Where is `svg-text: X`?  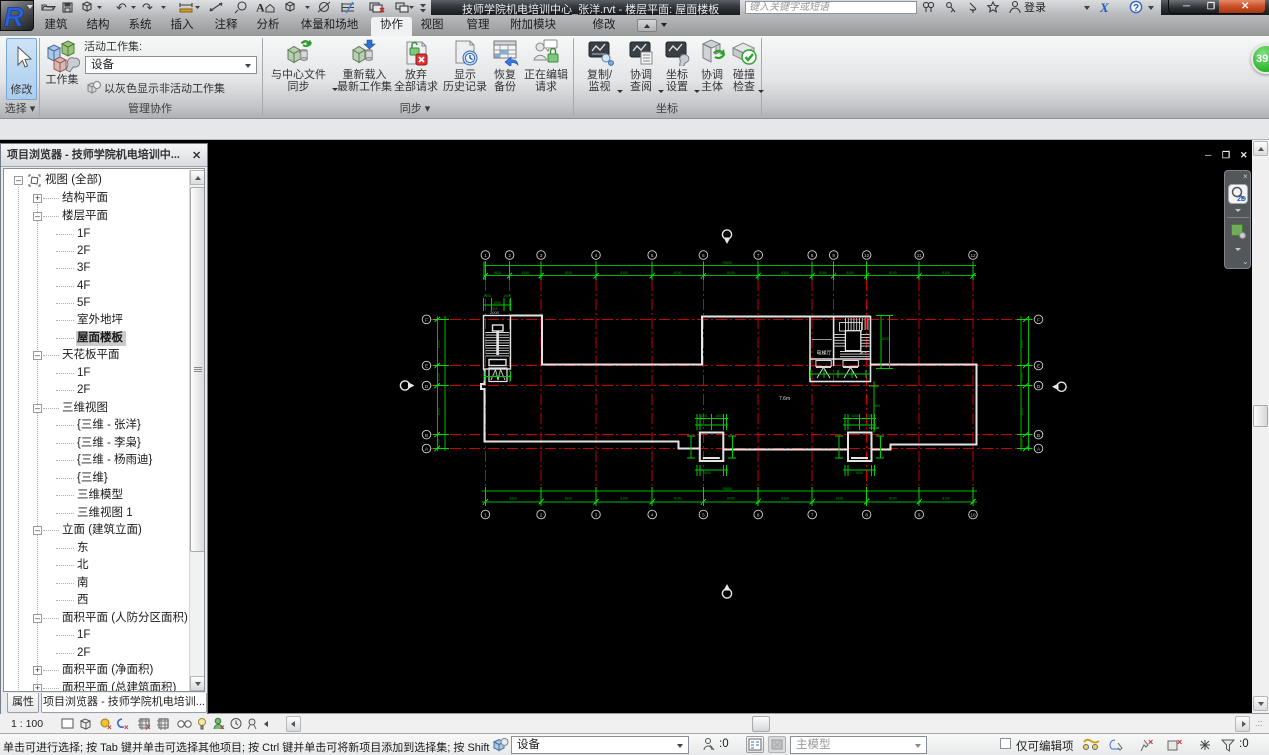
svg-text: X is located at coordinates (1104, 7).